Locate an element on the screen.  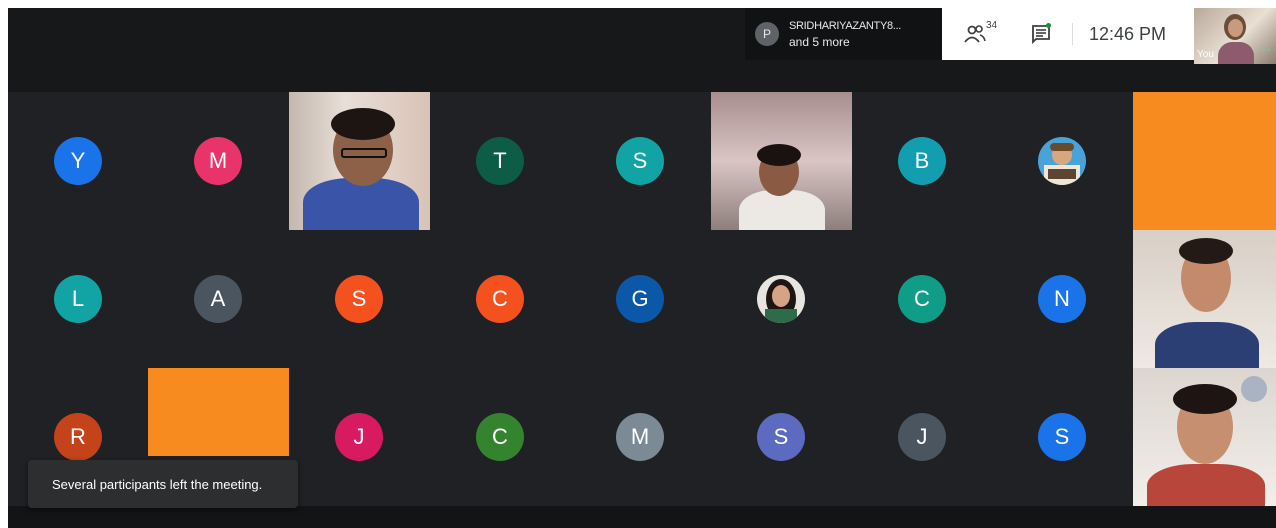
divider is located at coordinates (1072, 34).